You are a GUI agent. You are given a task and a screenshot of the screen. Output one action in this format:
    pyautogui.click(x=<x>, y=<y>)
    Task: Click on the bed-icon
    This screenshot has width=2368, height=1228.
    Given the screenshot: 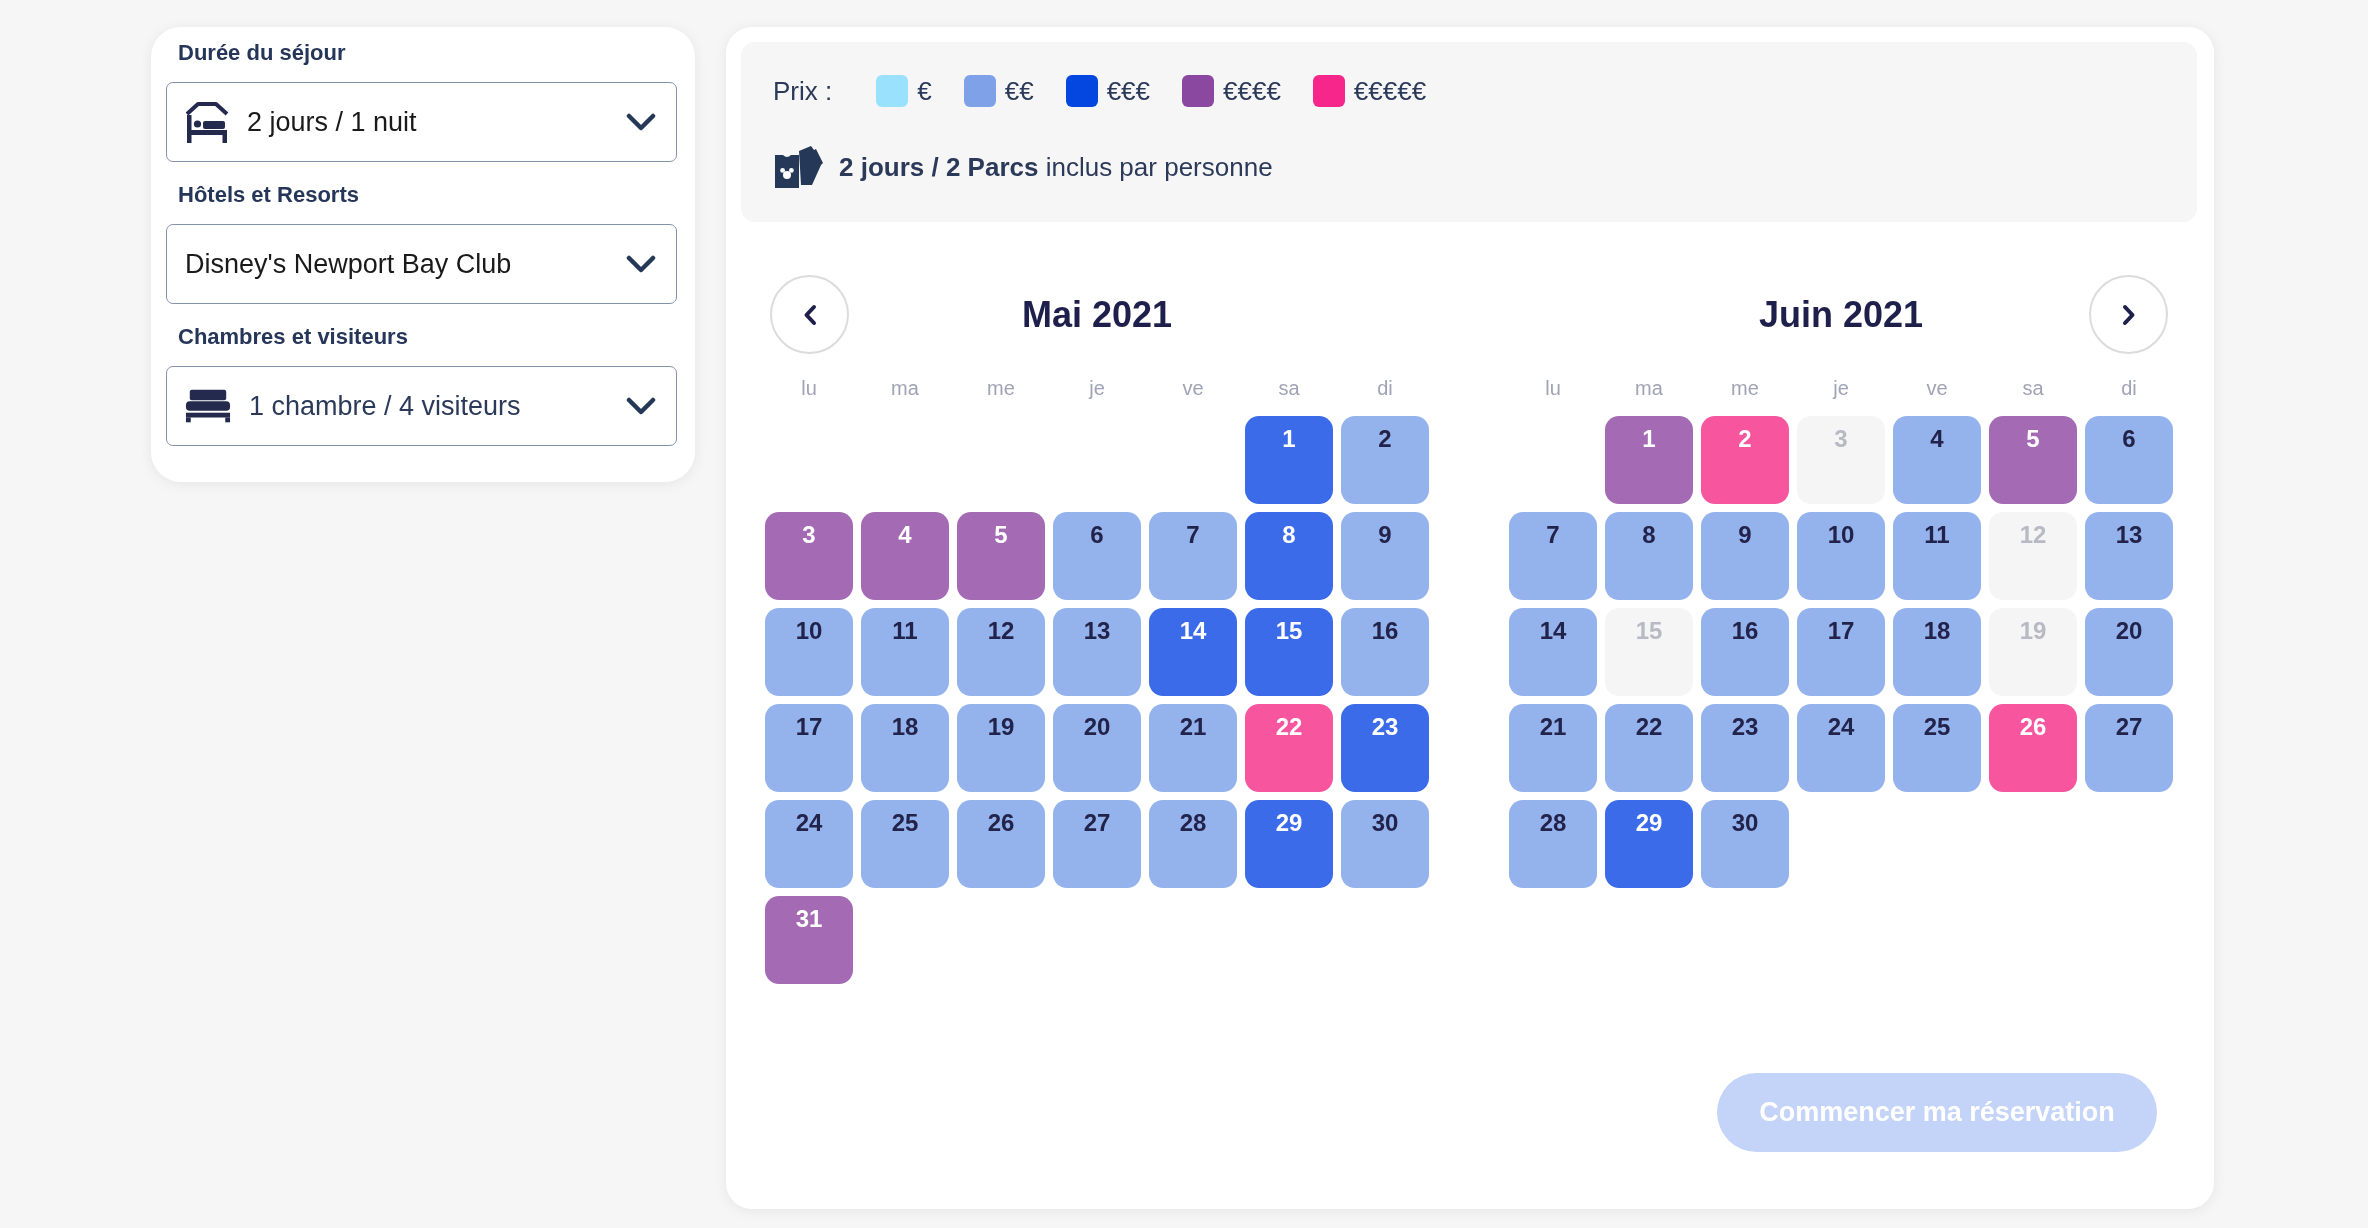 What is the action you would take?
    pyautogui.click(x=208, y=406)
    